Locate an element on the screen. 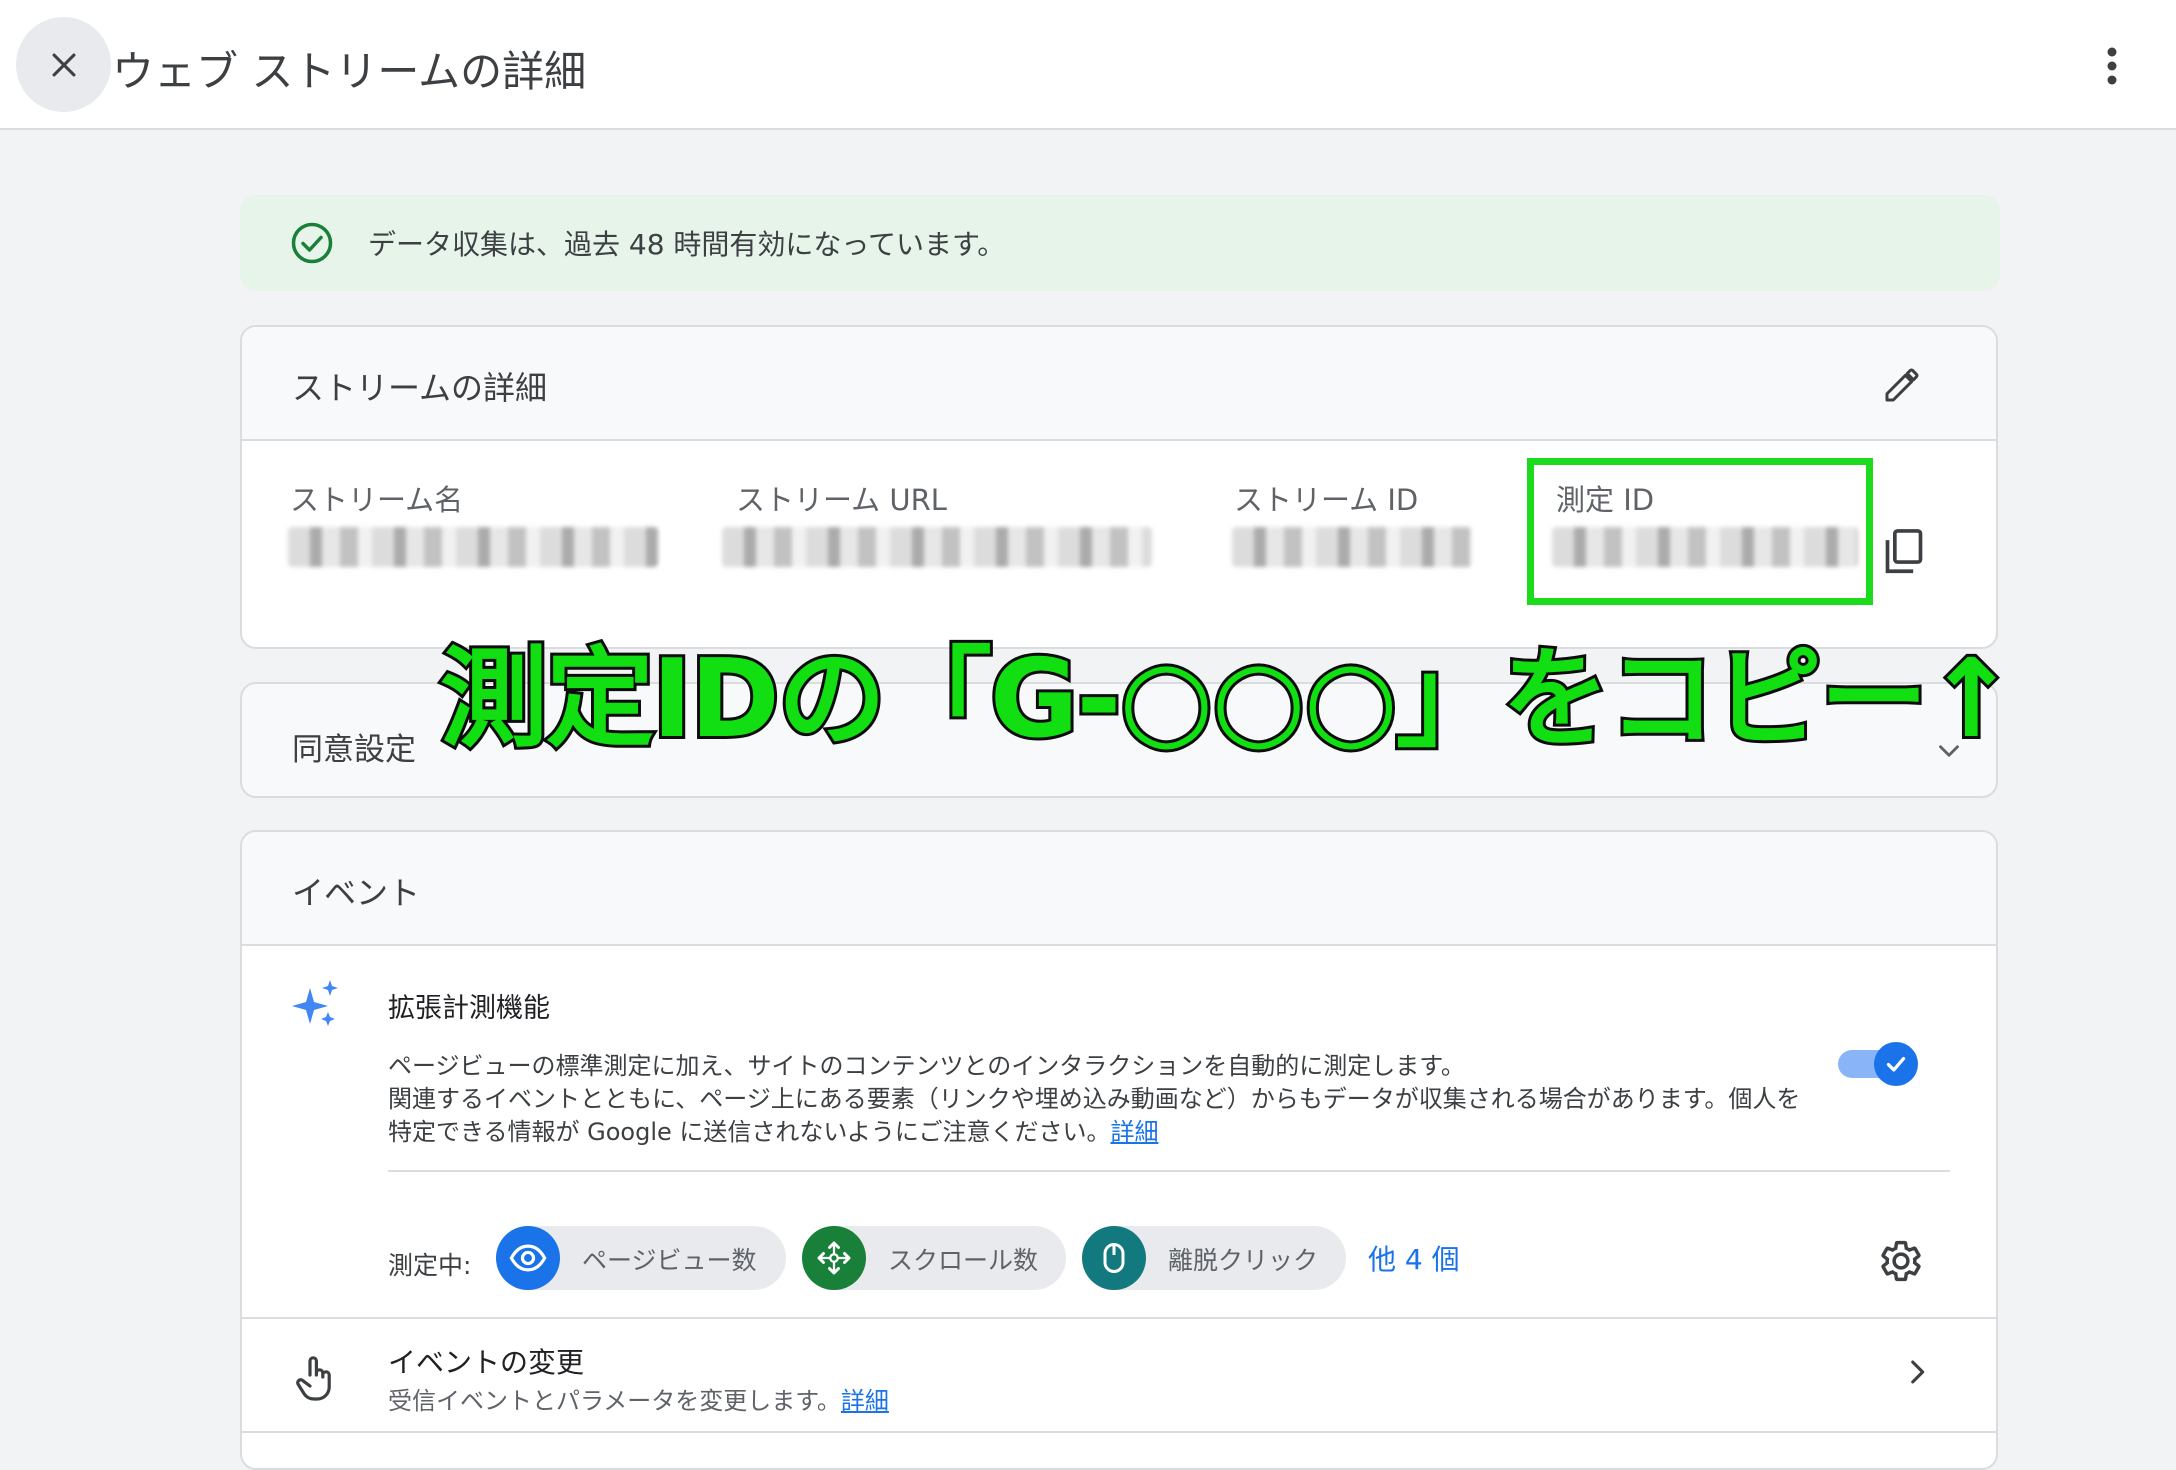  close-icon is located at coordinates (63, 64).